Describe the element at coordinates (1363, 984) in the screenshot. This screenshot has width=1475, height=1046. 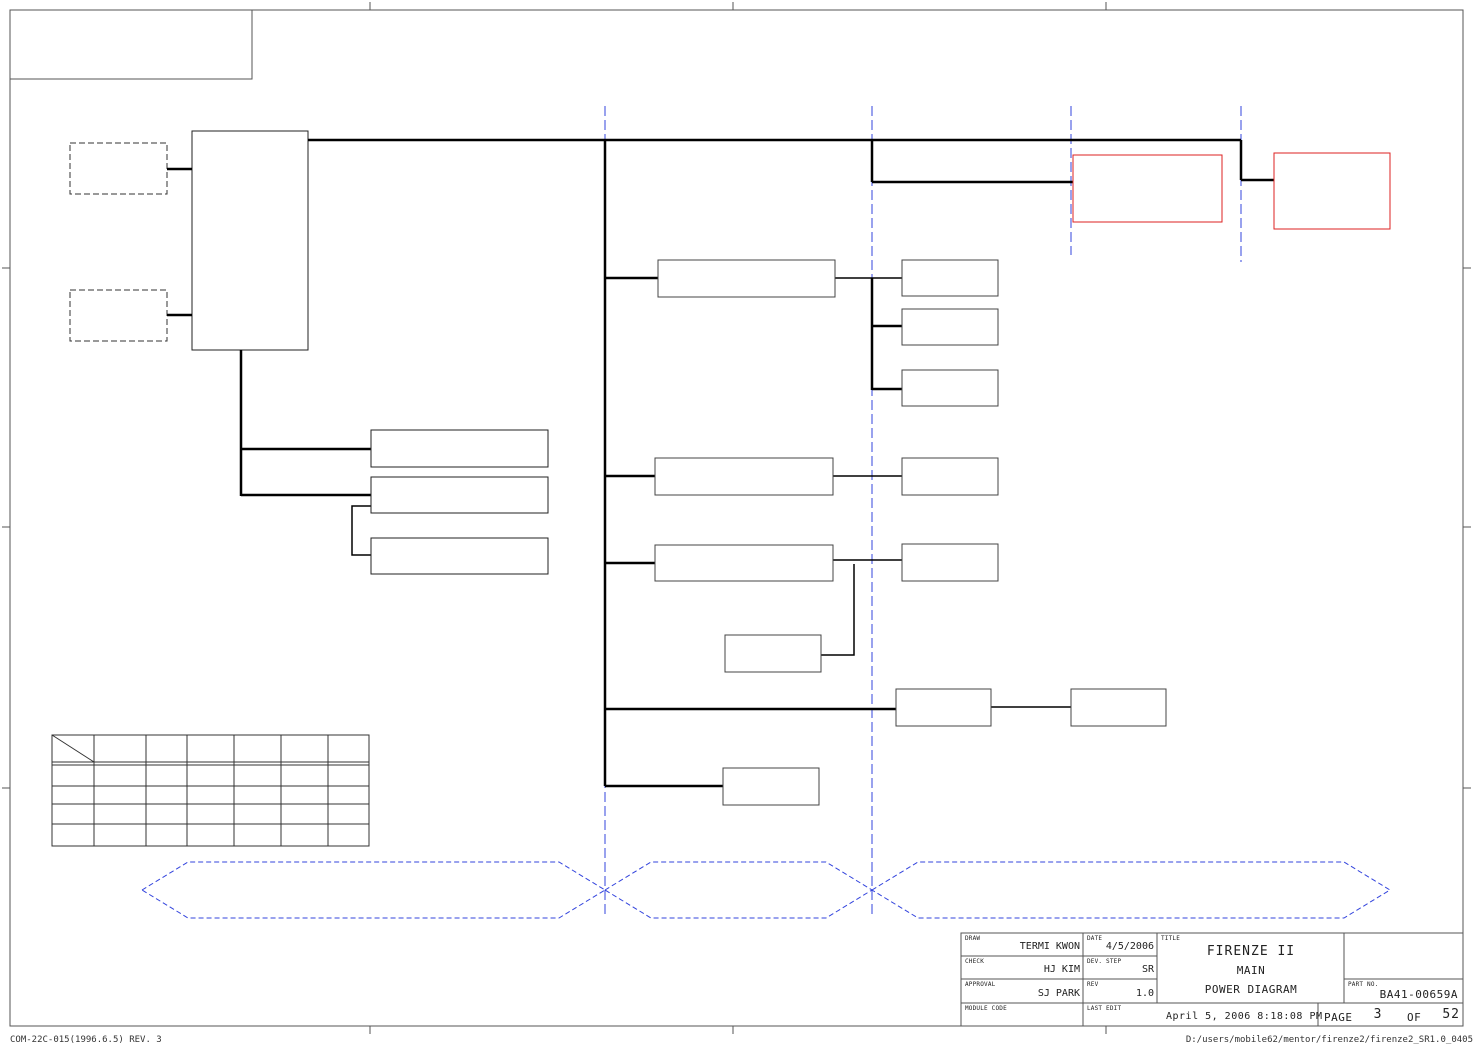
I see `part-no-label: PART NO.` at that location.